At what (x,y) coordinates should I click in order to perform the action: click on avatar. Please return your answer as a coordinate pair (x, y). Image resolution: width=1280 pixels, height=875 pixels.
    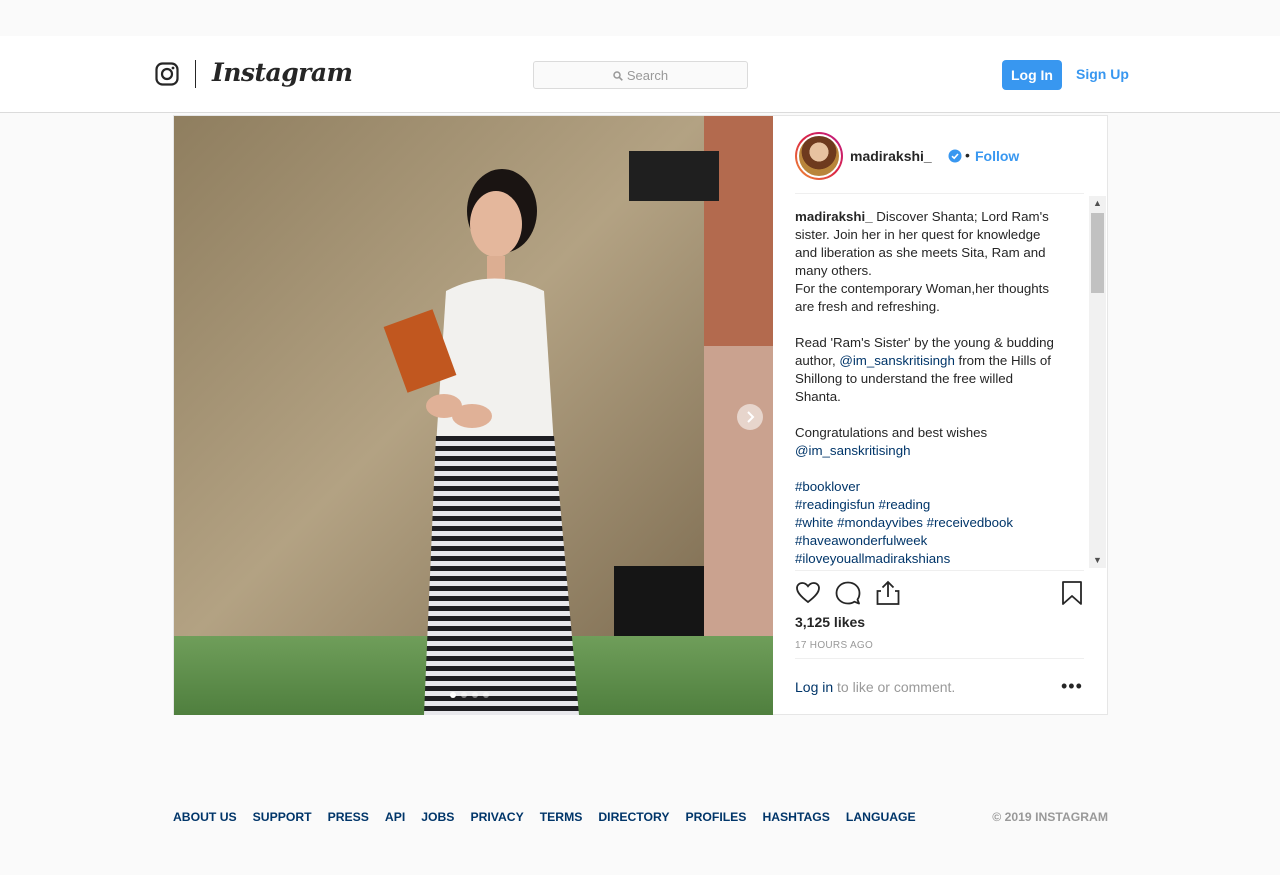
    Looking at the image, I should click on (819, 156).